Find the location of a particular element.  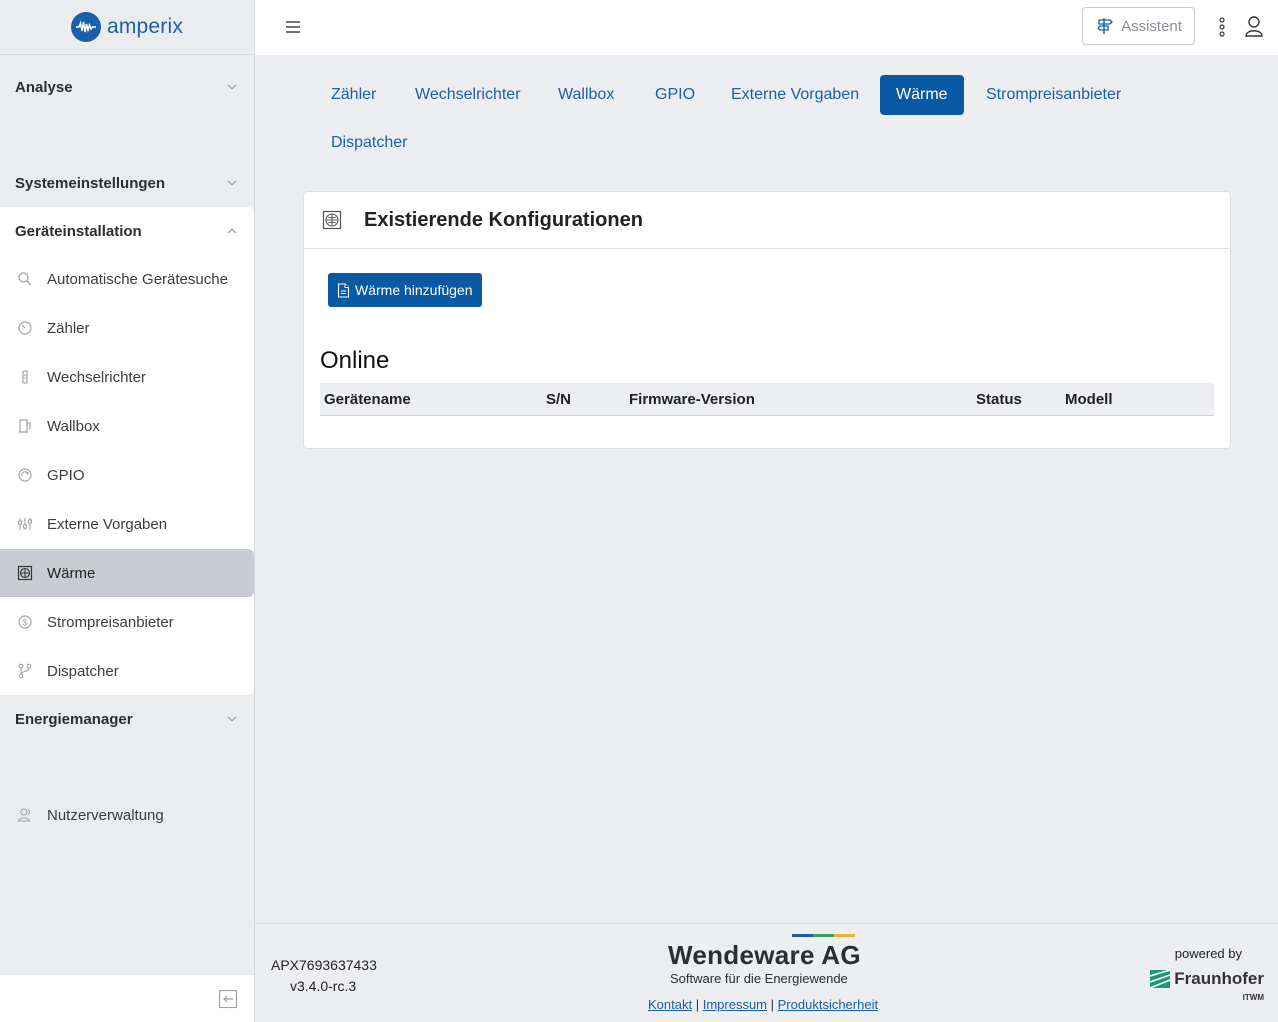

sidebar-item-label: Automatische Gerätesuche is located at coordinates (137, 279).